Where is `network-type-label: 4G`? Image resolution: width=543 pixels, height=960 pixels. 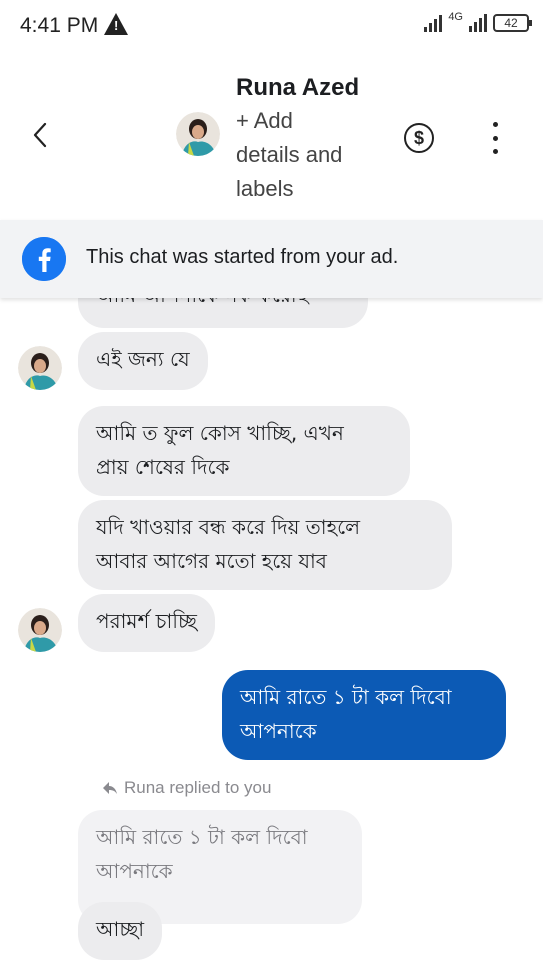
network-type-label: 4G is located at coordinates (455, 17).